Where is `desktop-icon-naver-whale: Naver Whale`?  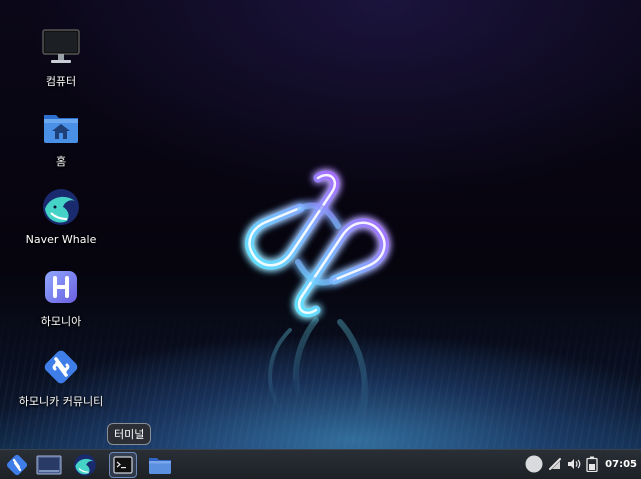 desktop-icon-naver-whale: Naver Whale is located at coordinates (61, 216).